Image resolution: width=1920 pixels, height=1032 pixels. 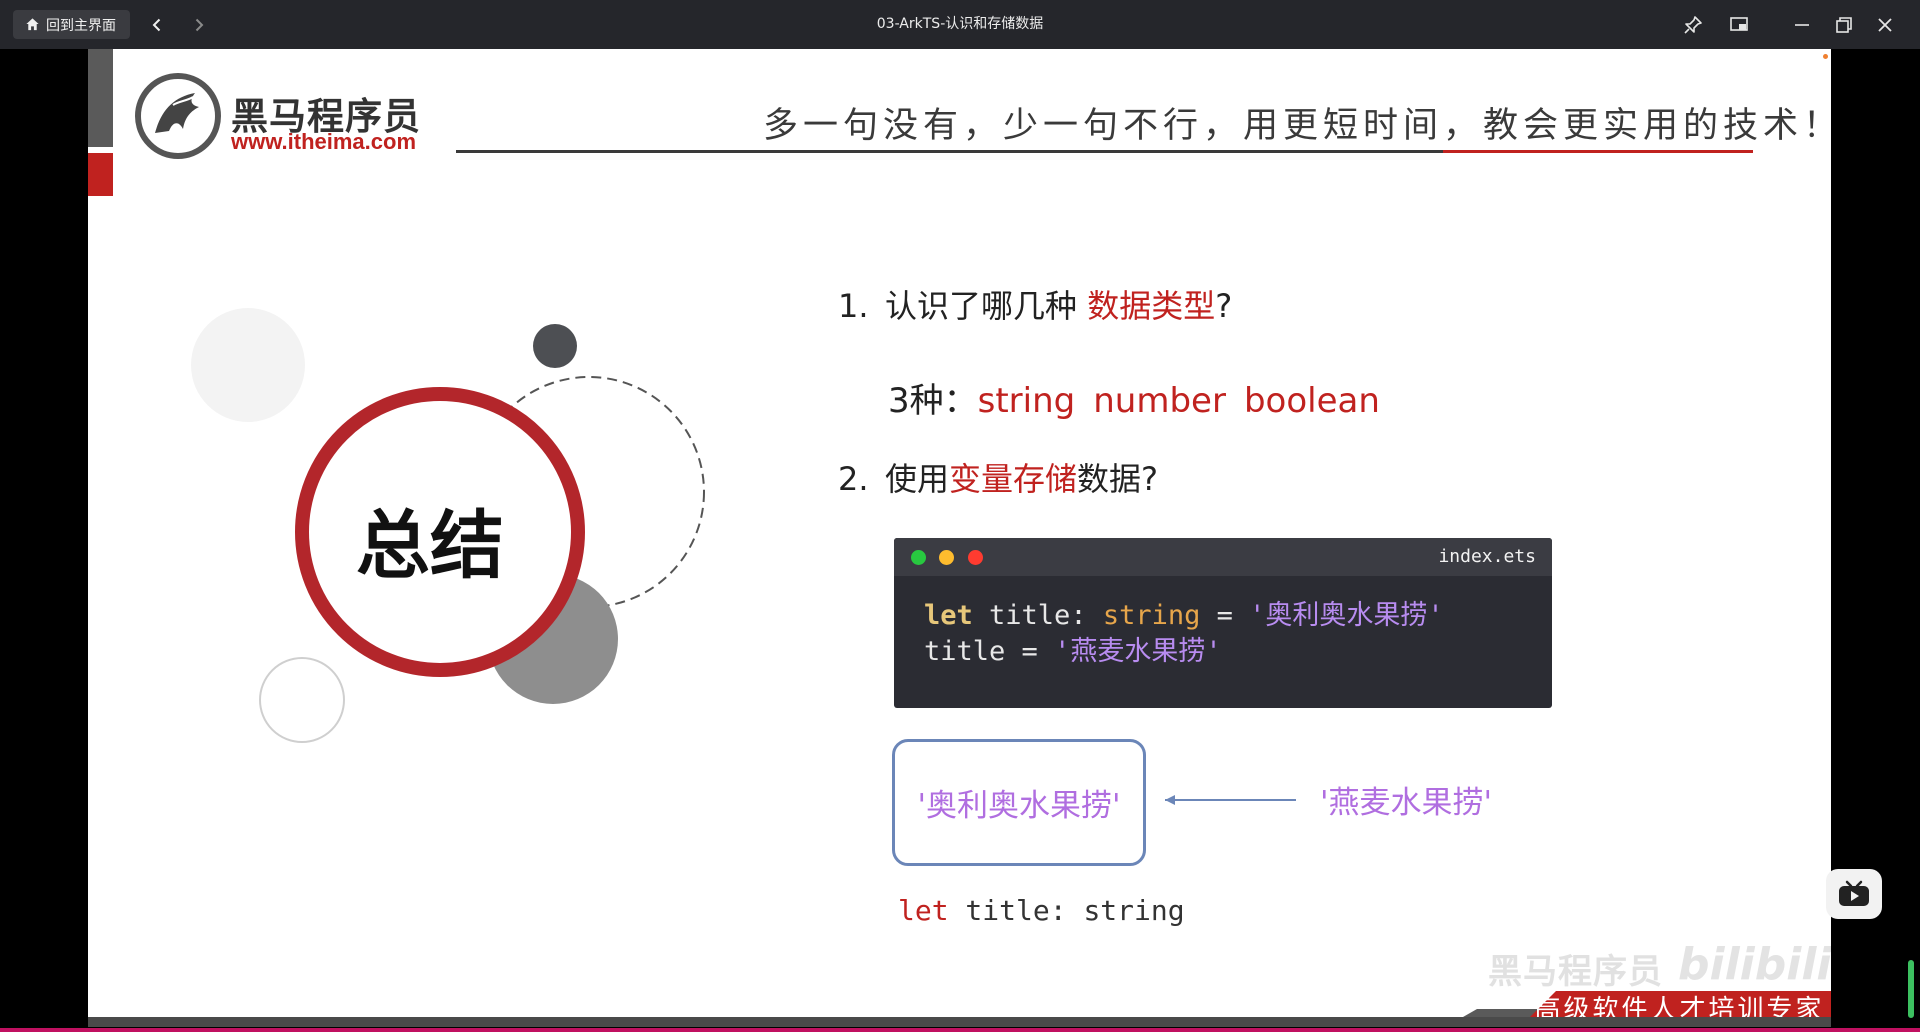 I want to click on light-gray-circle, so click(x=248, y=365).